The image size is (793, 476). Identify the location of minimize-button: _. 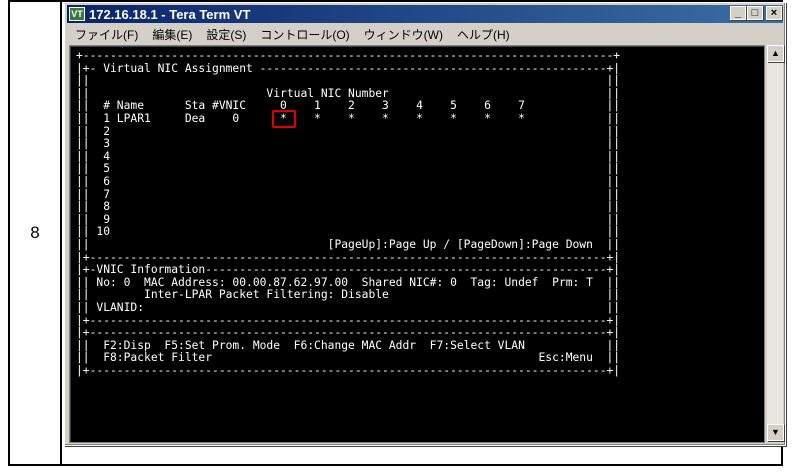
(738, 13).